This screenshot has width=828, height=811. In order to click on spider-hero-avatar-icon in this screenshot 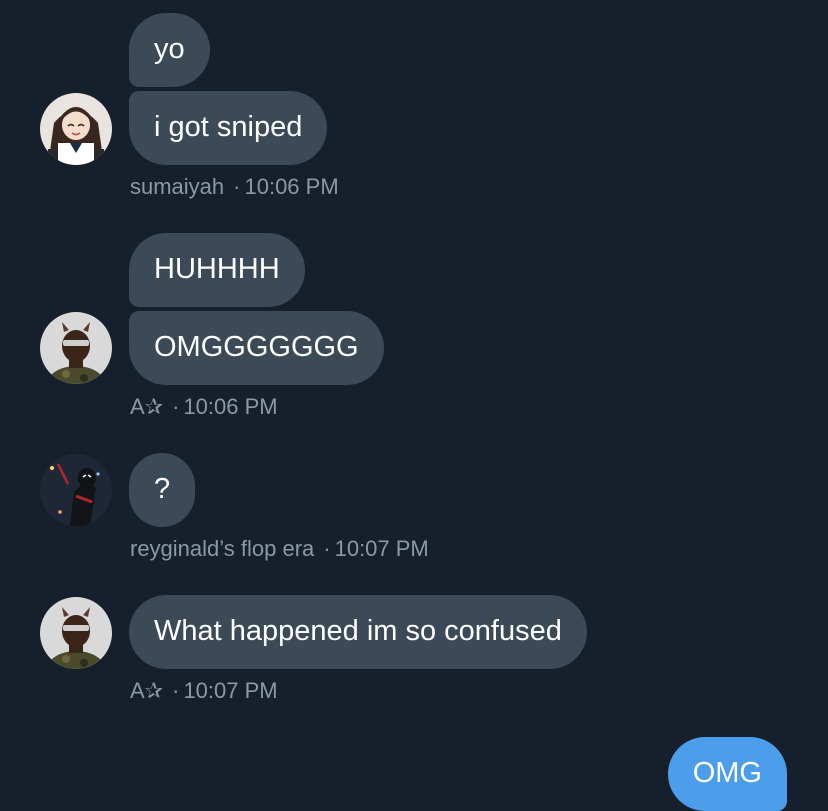, I will do `click(76, 490)`.